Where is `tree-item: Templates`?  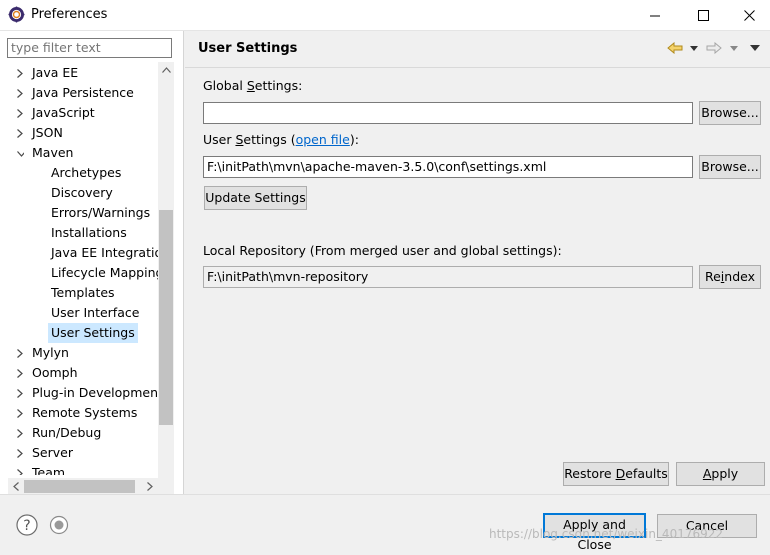 tree-item: Templates is located at coordinates (83, 293).